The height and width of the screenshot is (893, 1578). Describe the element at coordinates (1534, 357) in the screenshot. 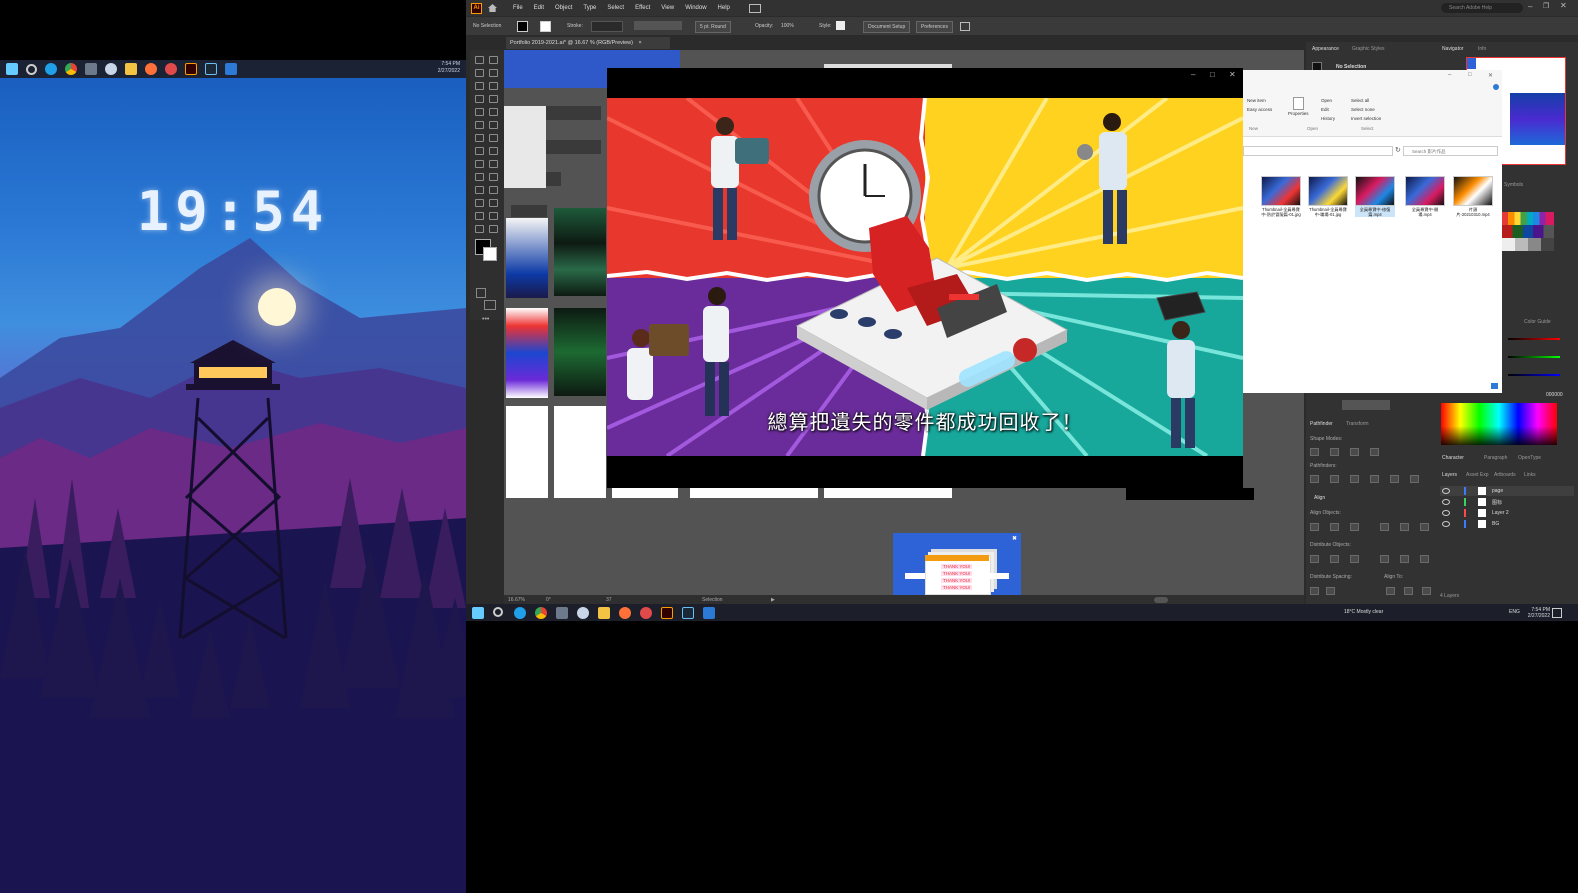

I see `green-slider` at that location.